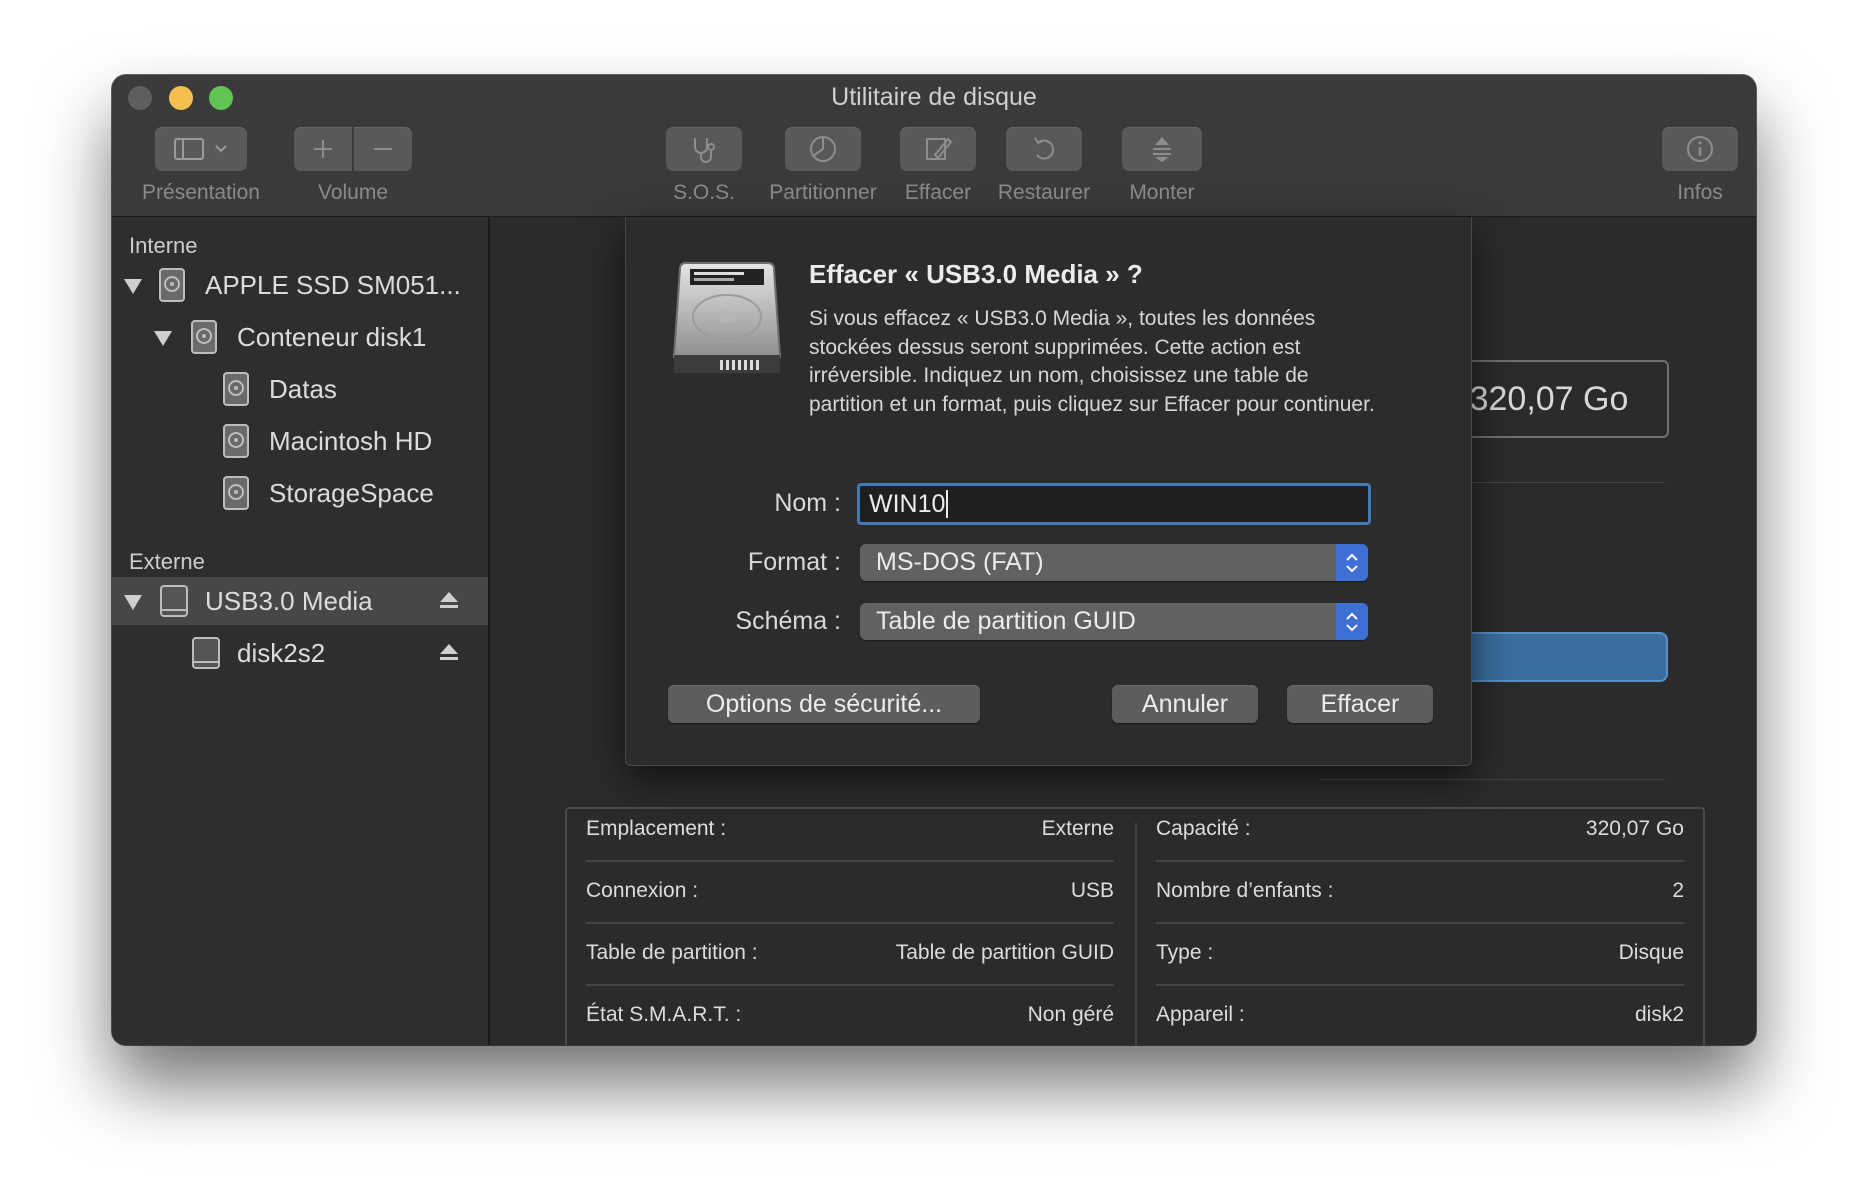  What do you see at coordinates (163, 245) in the screenshot?
I see `sidebar-section-internal: Interne` at bounding box center [163, 245].